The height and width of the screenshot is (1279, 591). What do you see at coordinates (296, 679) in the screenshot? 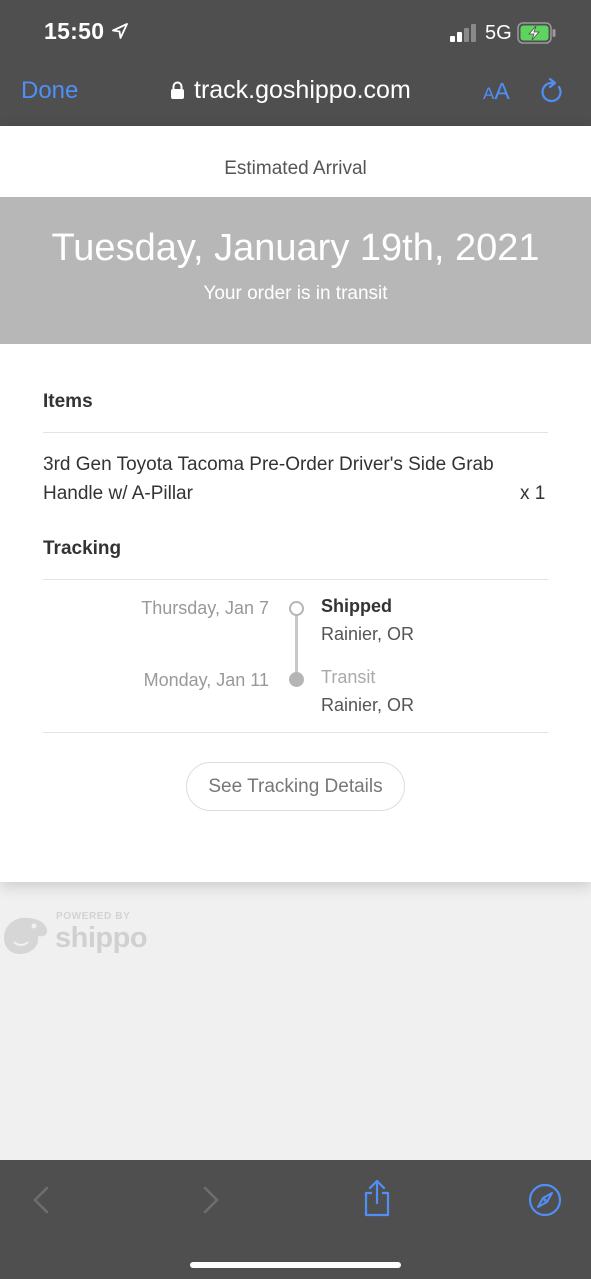
I see `timeline-dot-transit` at bounding box center [296, 679].